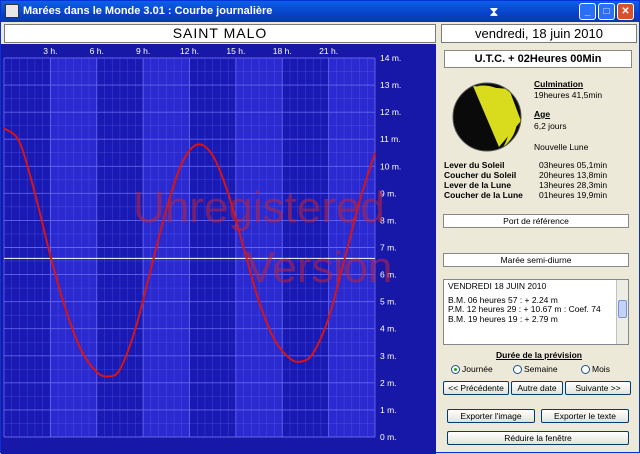 This screenshot has height=454, width=640. What do you see at coordinates (536, 260) in the screenshot?
I see `tide-type-field: Marée semi-diurne` at bounding box center [536, 260].